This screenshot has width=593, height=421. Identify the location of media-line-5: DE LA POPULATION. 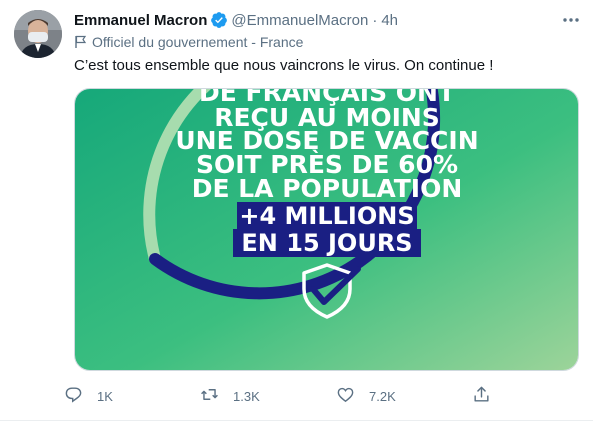
(327, 188).